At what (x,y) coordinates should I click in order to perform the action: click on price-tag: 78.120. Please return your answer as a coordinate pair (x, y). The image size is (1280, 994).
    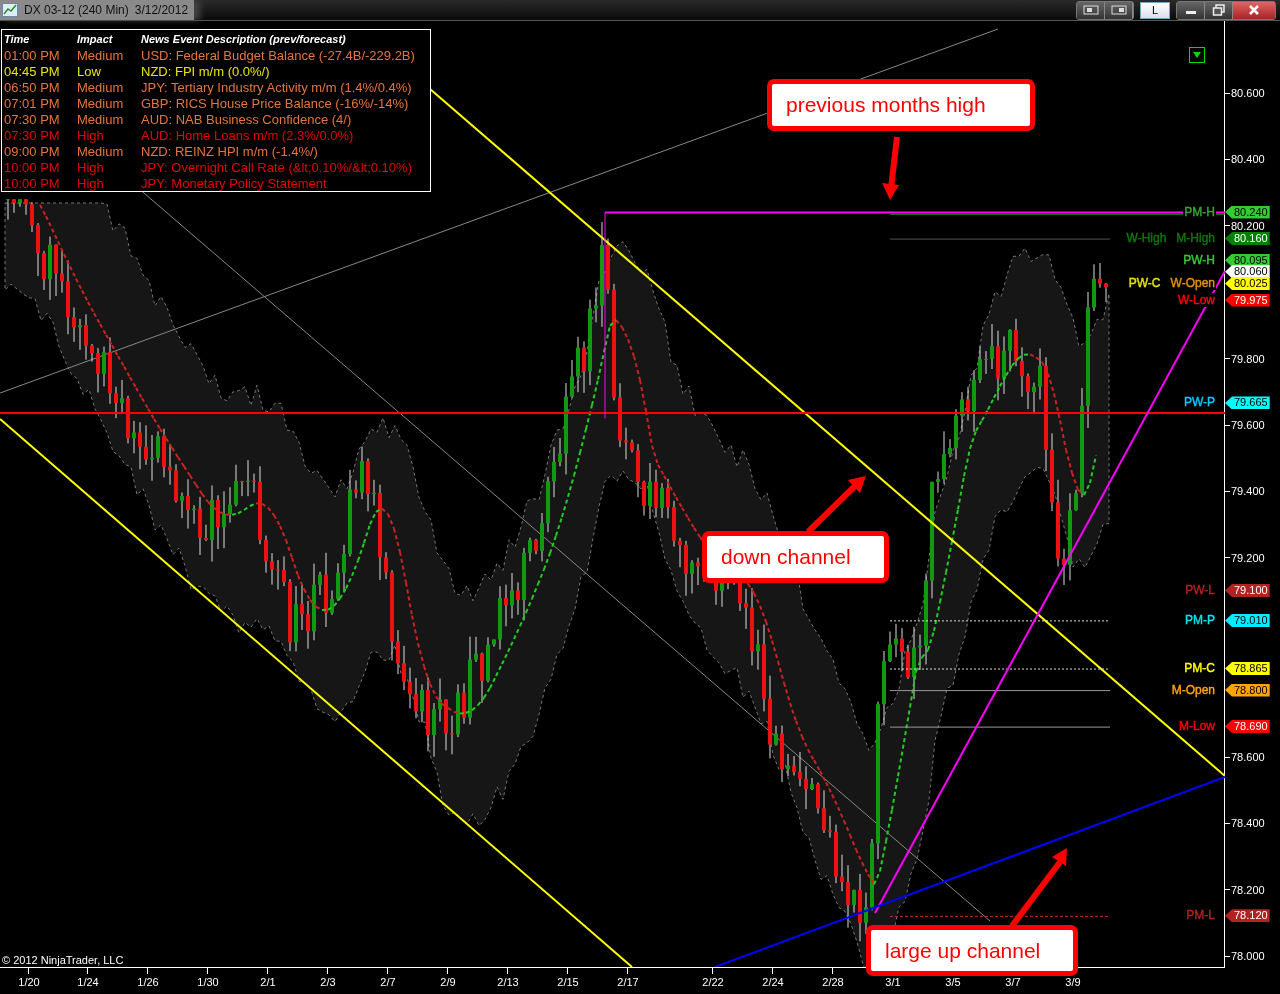
    Looking at the image, I should click on (1247, 916).